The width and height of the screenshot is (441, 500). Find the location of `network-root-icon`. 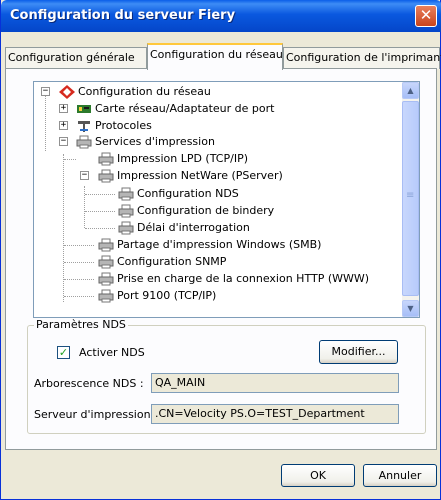

network-root-icon is located at coordinates (67, 92).